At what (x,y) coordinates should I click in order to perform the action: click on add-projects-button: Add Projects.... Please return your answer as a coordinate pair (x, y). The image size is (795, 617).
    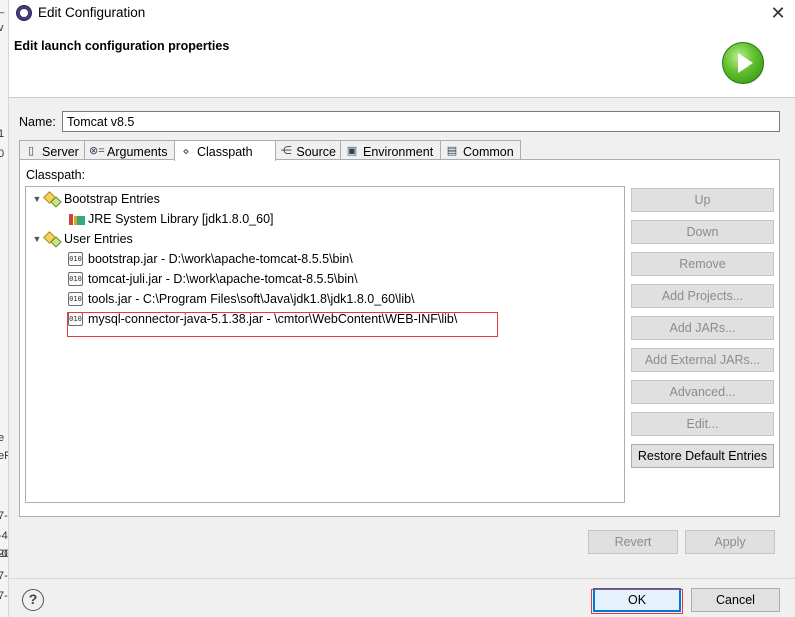
    Looking at the image, I should click on (702, 296).